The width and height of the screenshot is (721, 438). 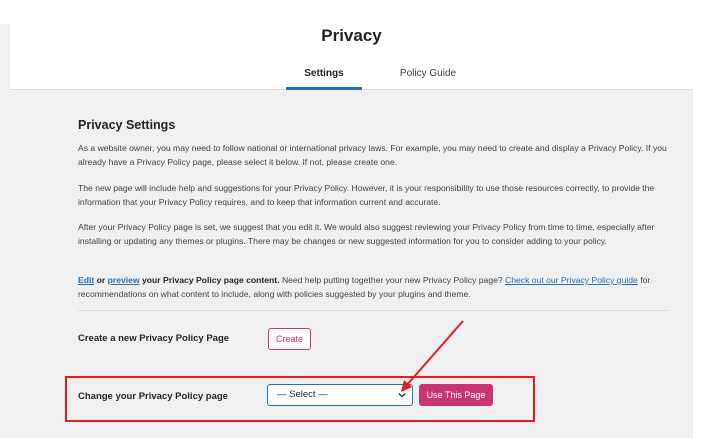 I want to click on top-strip, so click(x=360, y=12).